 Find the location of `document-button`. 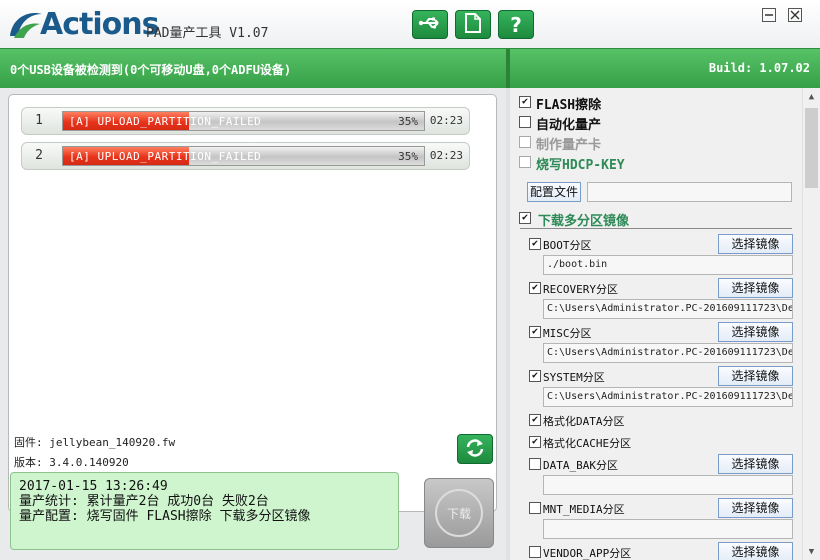

document-button is located at coordinates (473, 24).